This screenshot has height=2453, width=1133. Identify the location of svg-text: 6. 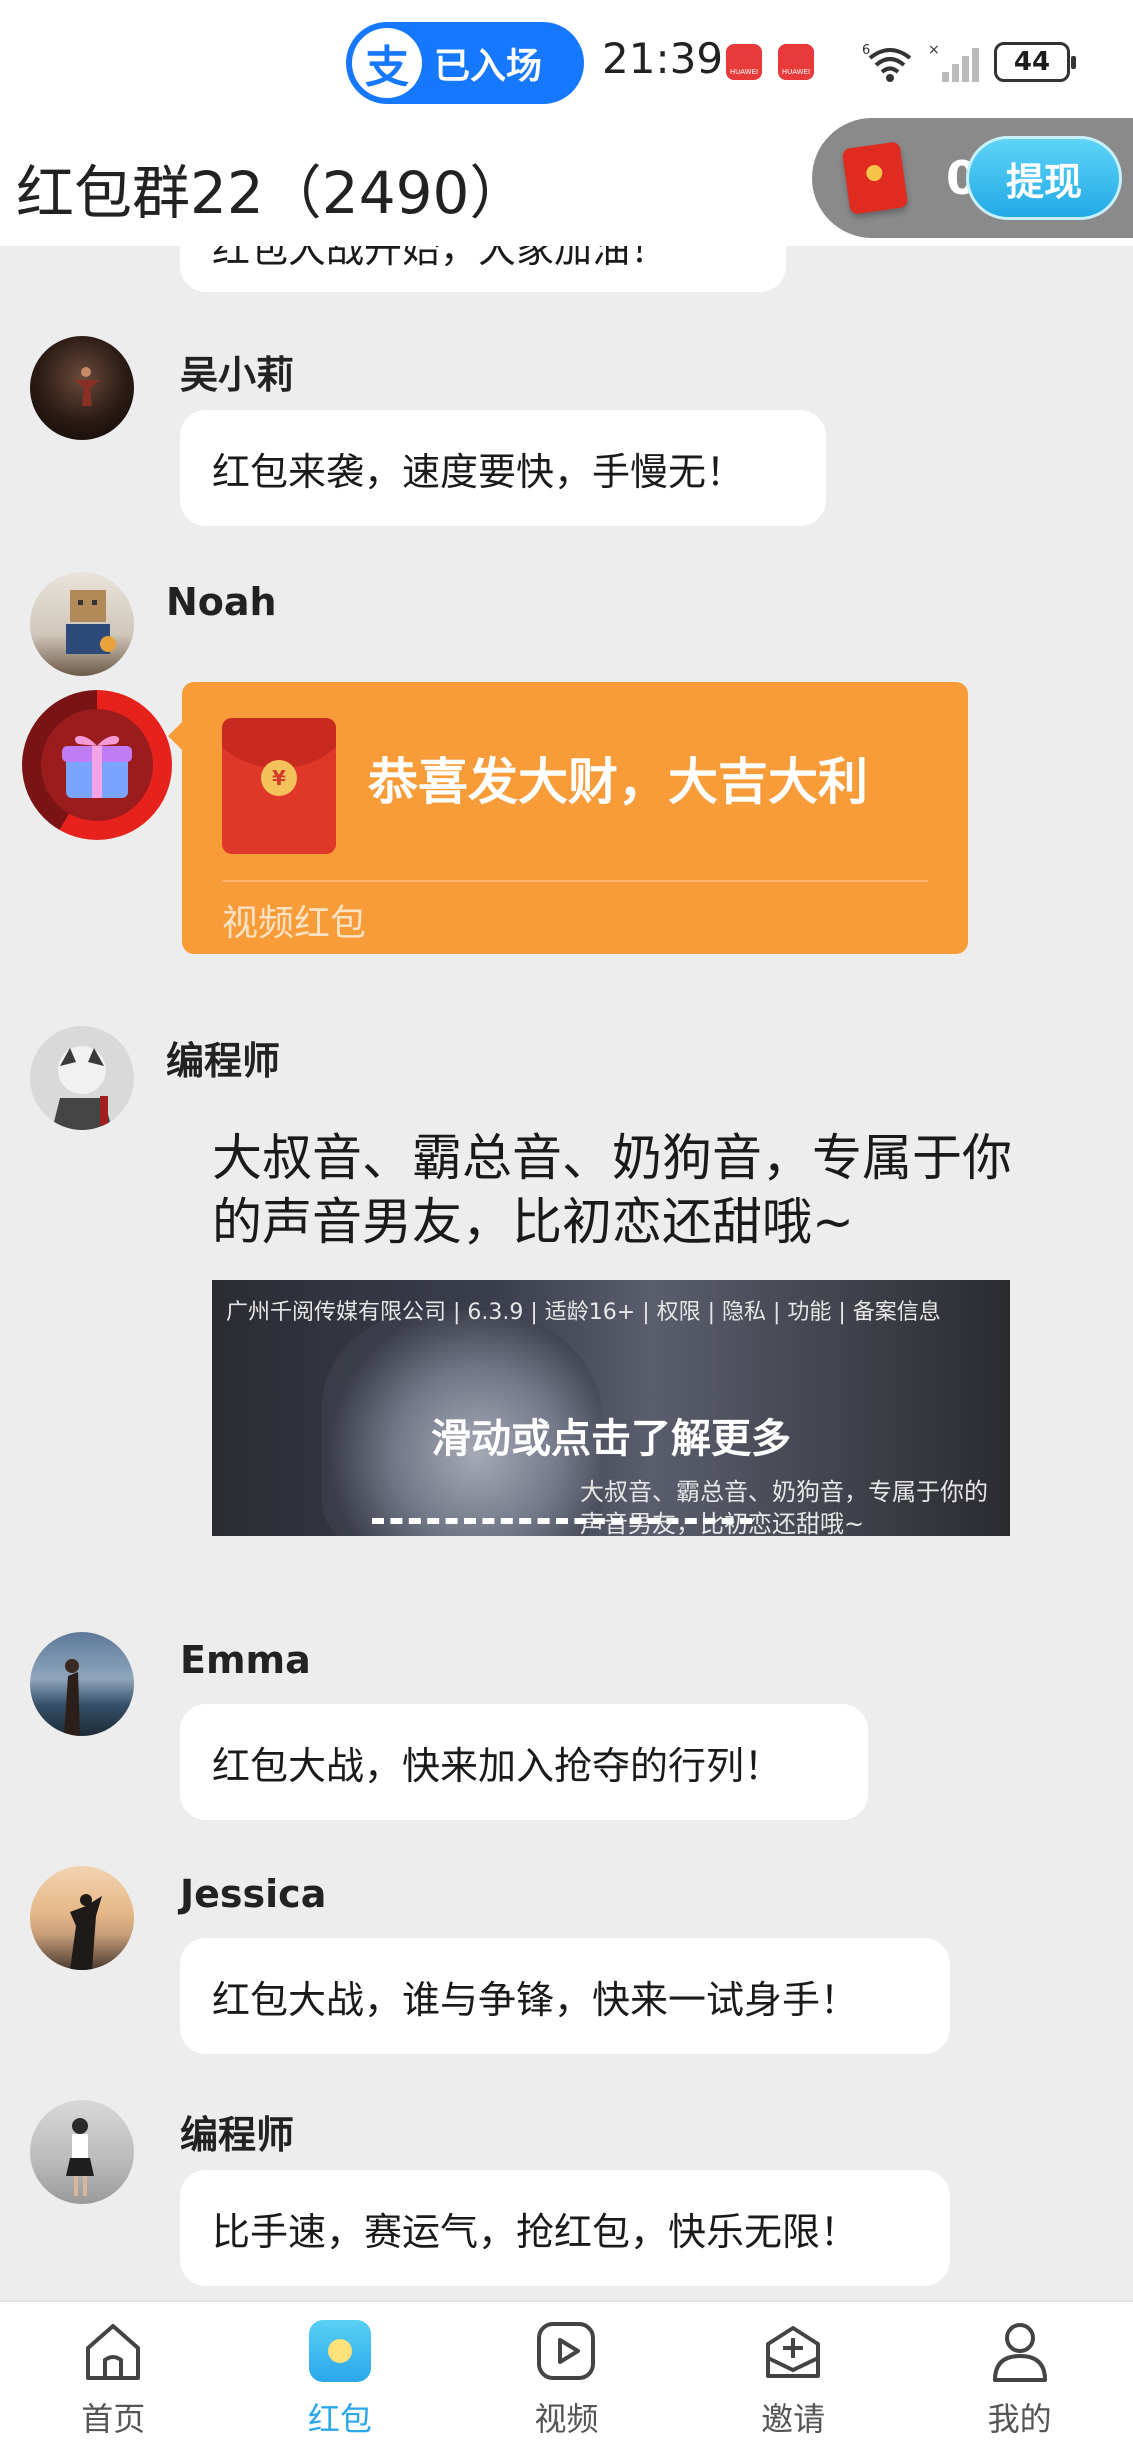
(866, 50).